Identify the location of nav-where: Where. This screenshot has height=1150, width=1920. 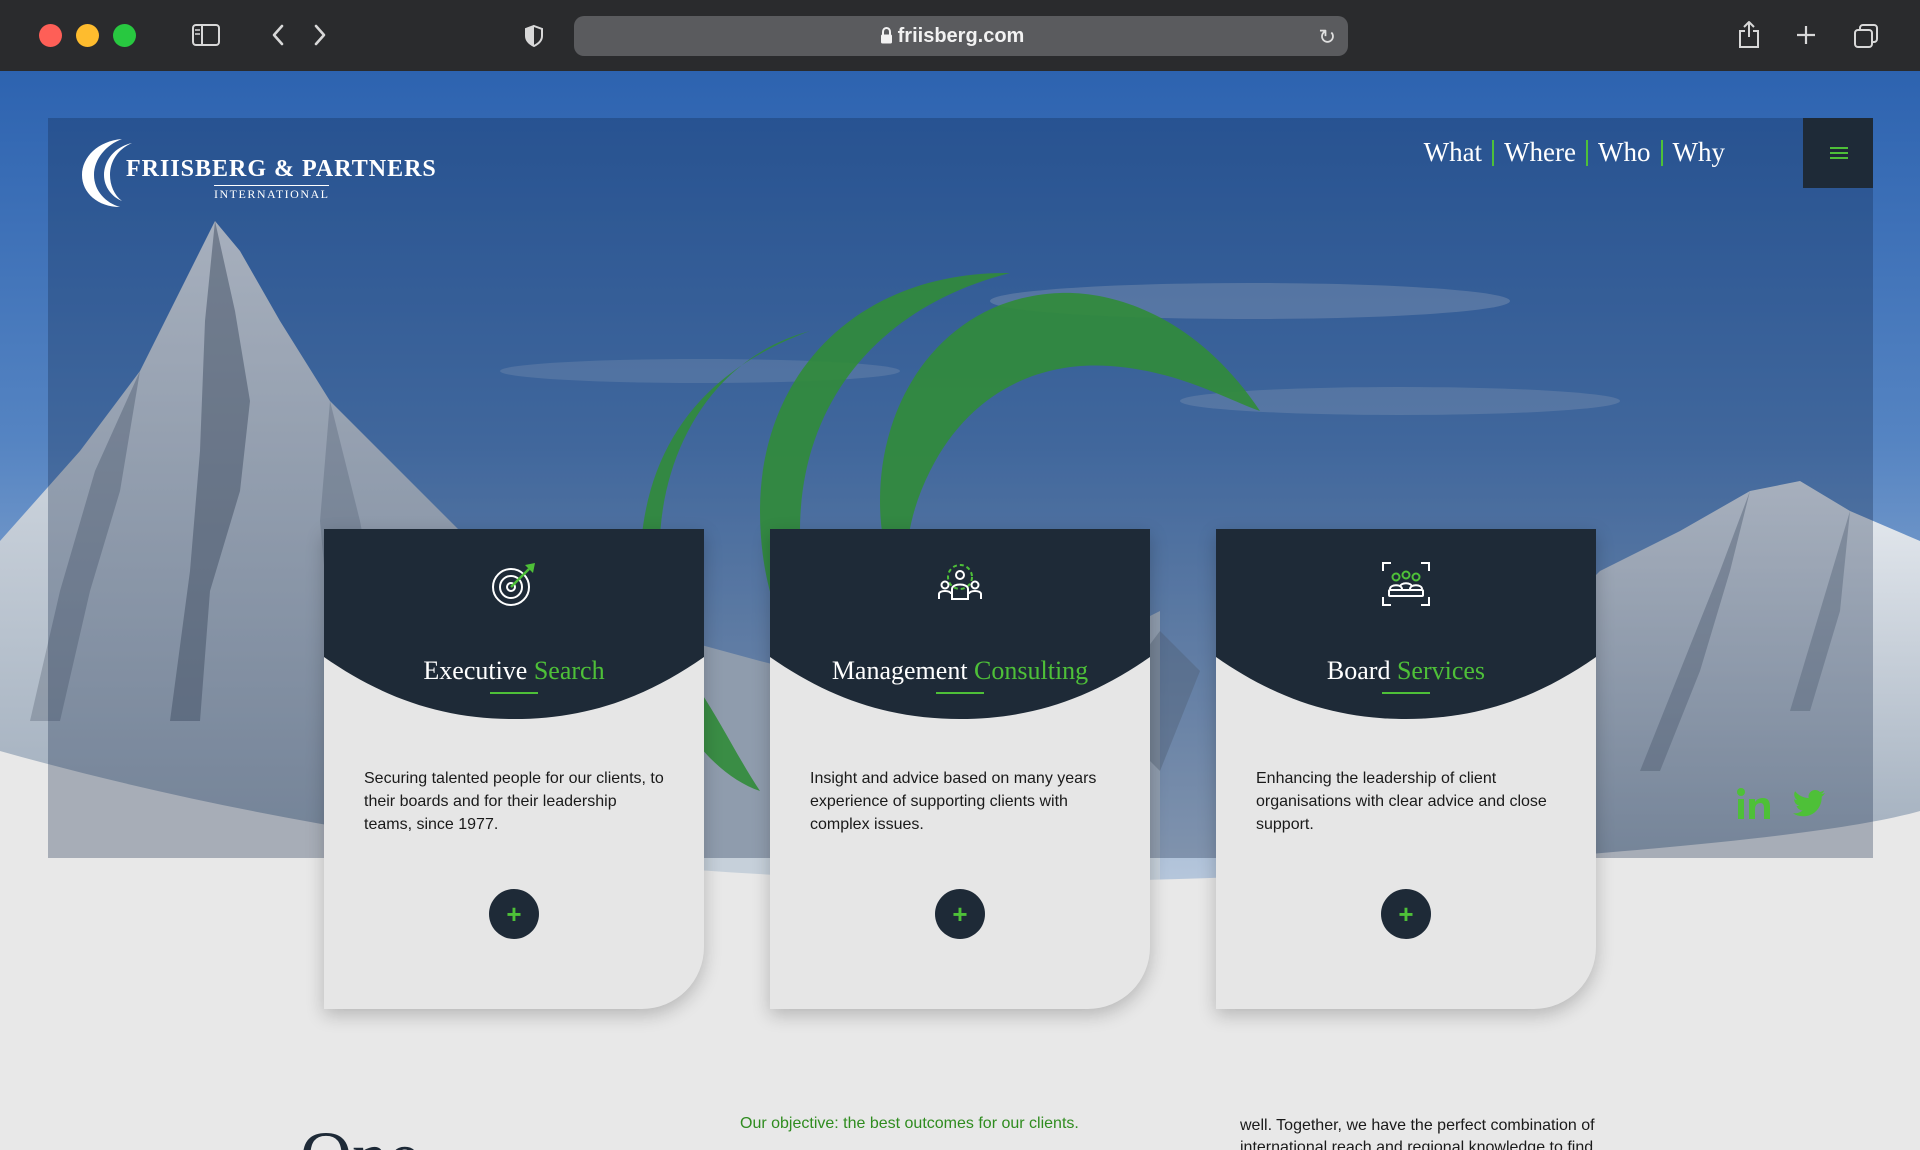
(1540, 152).